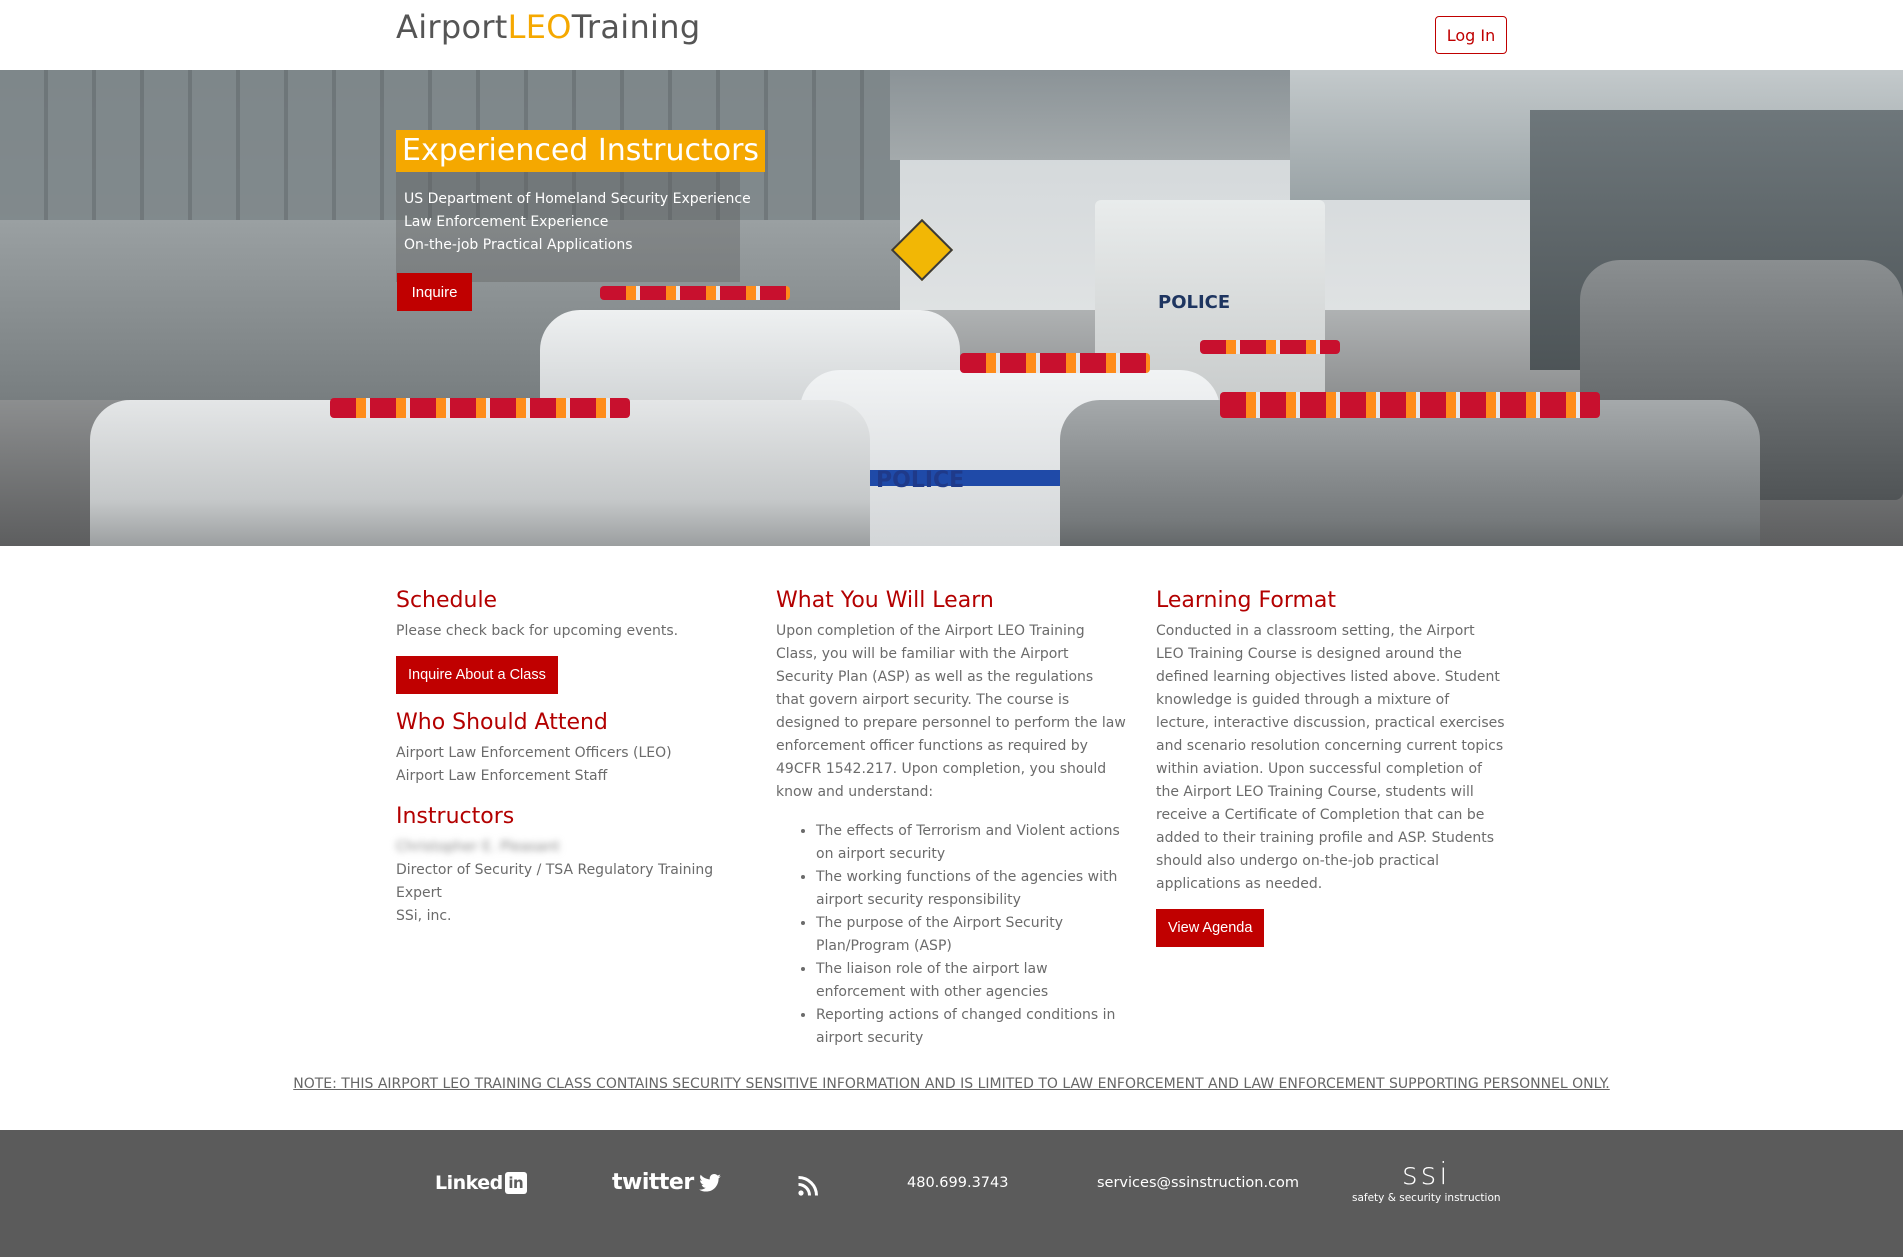 This screenshot has width=1903, height=1257. Describe the element at coordinates (455, 816) in the screenshot. I see `instructors-heading: Instructors` at that location.